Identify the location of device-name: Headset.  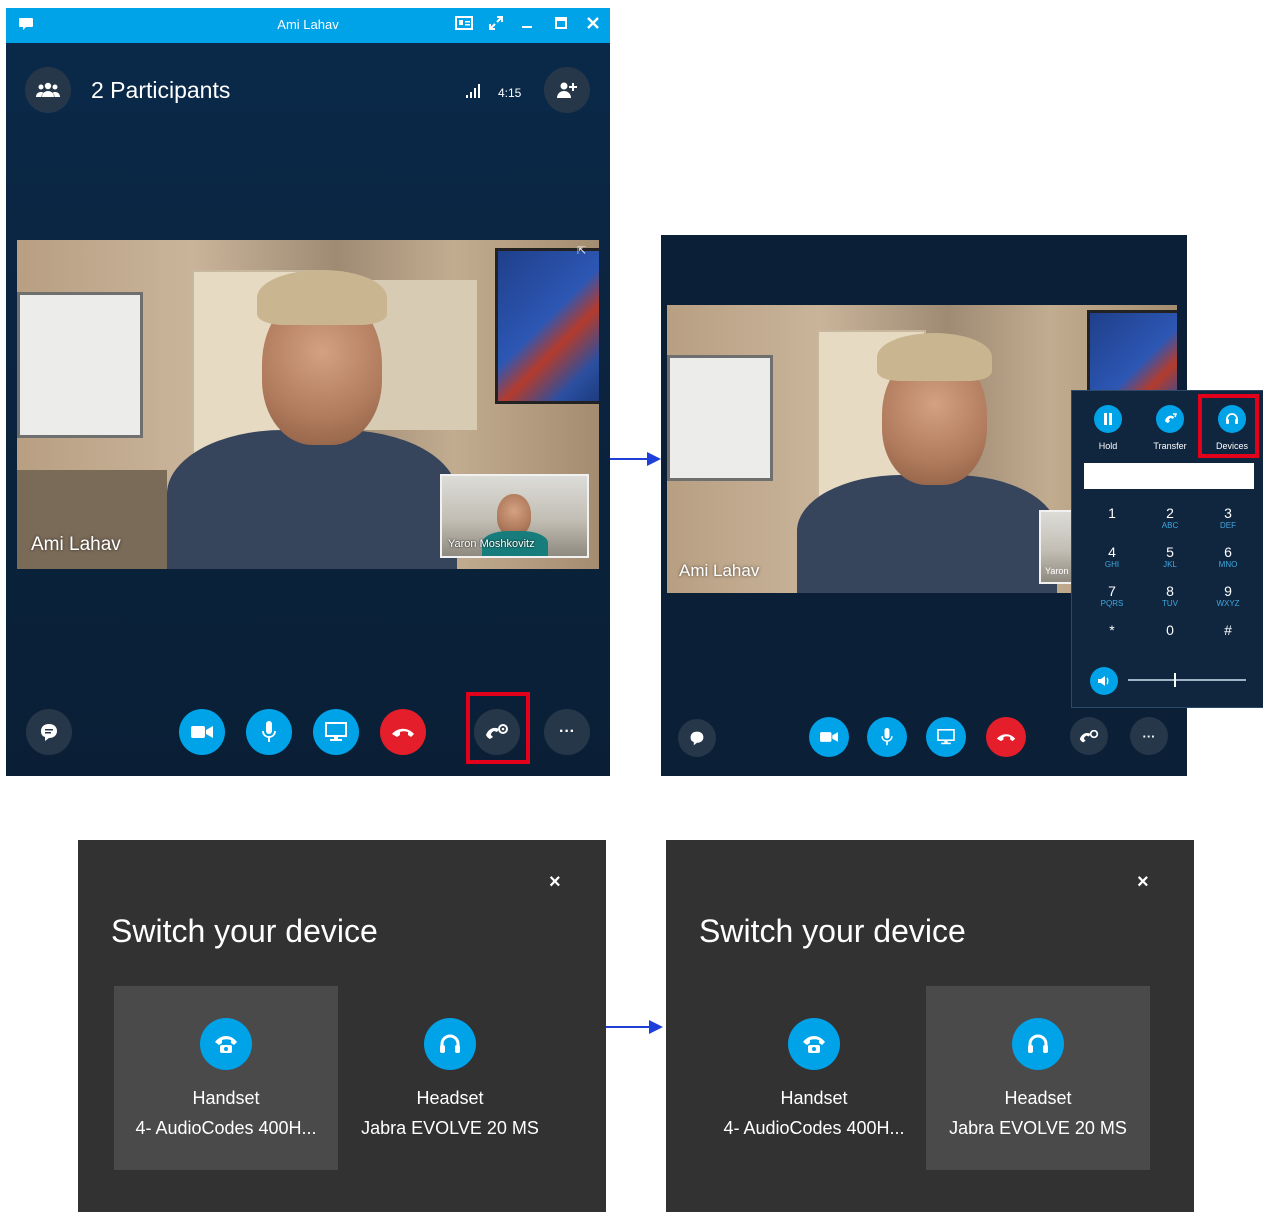
(450, 1098).